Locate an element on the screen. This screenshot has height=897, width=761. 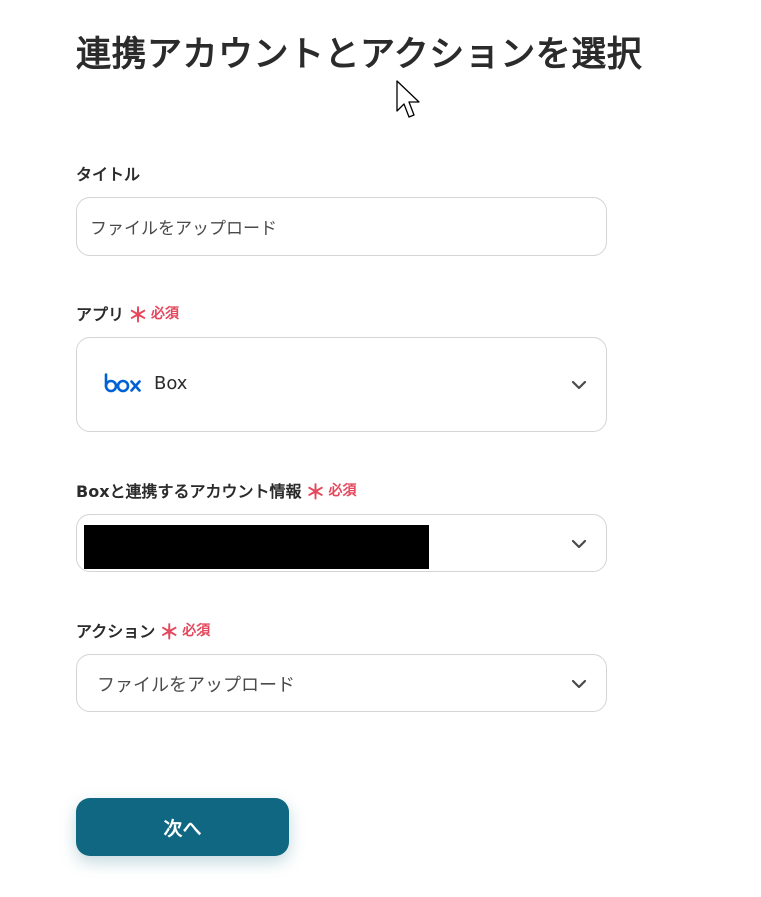
app-select: Box is located at coordinates (341, 384).